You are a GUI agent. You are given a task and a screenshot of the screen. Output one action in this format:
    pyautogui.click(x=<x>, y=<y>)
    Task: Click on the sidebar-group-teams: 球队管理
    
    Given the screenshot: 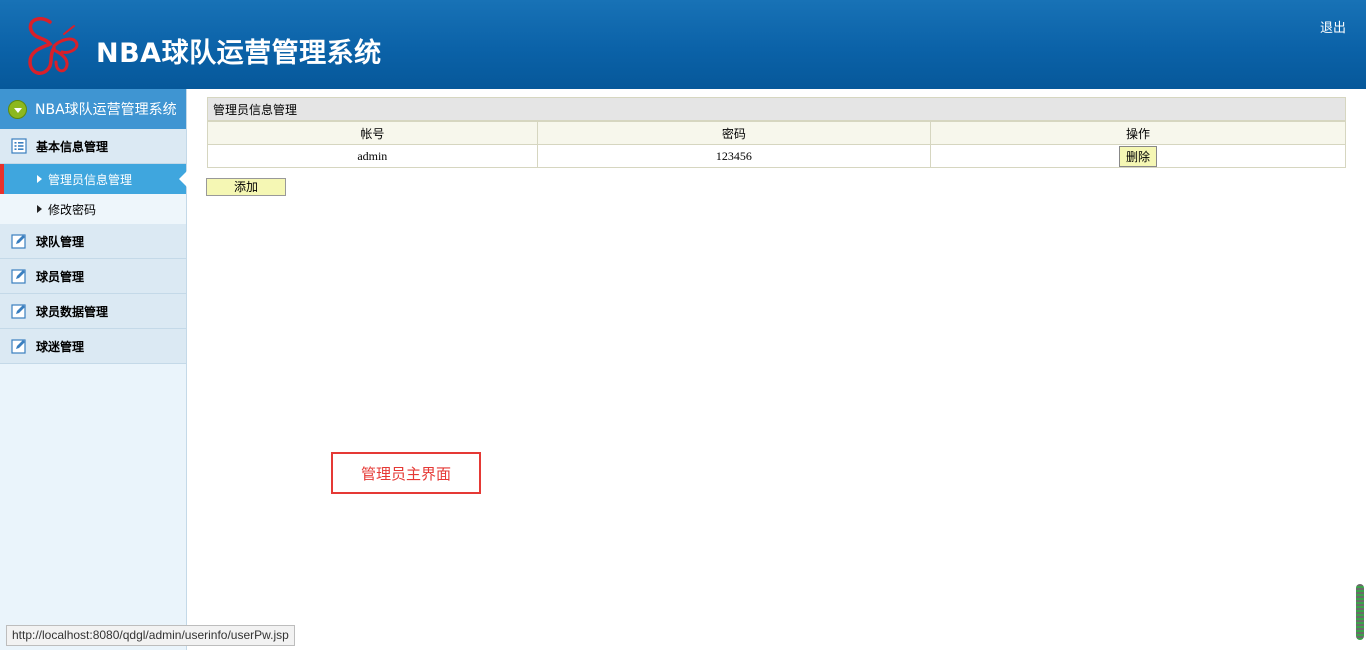 What is the action you would take?
    pyautogui.click(x=93, y=241)
    